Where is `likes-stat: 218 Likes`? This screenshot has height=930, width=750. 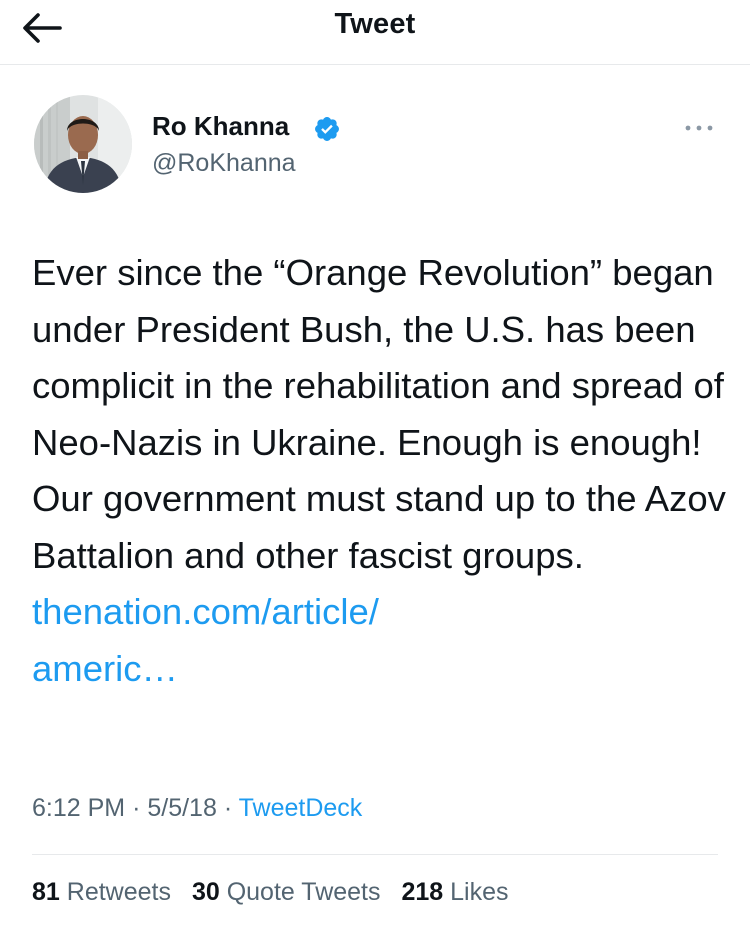 likes-stat: 218 Likes is located at coordinates (454, 892).